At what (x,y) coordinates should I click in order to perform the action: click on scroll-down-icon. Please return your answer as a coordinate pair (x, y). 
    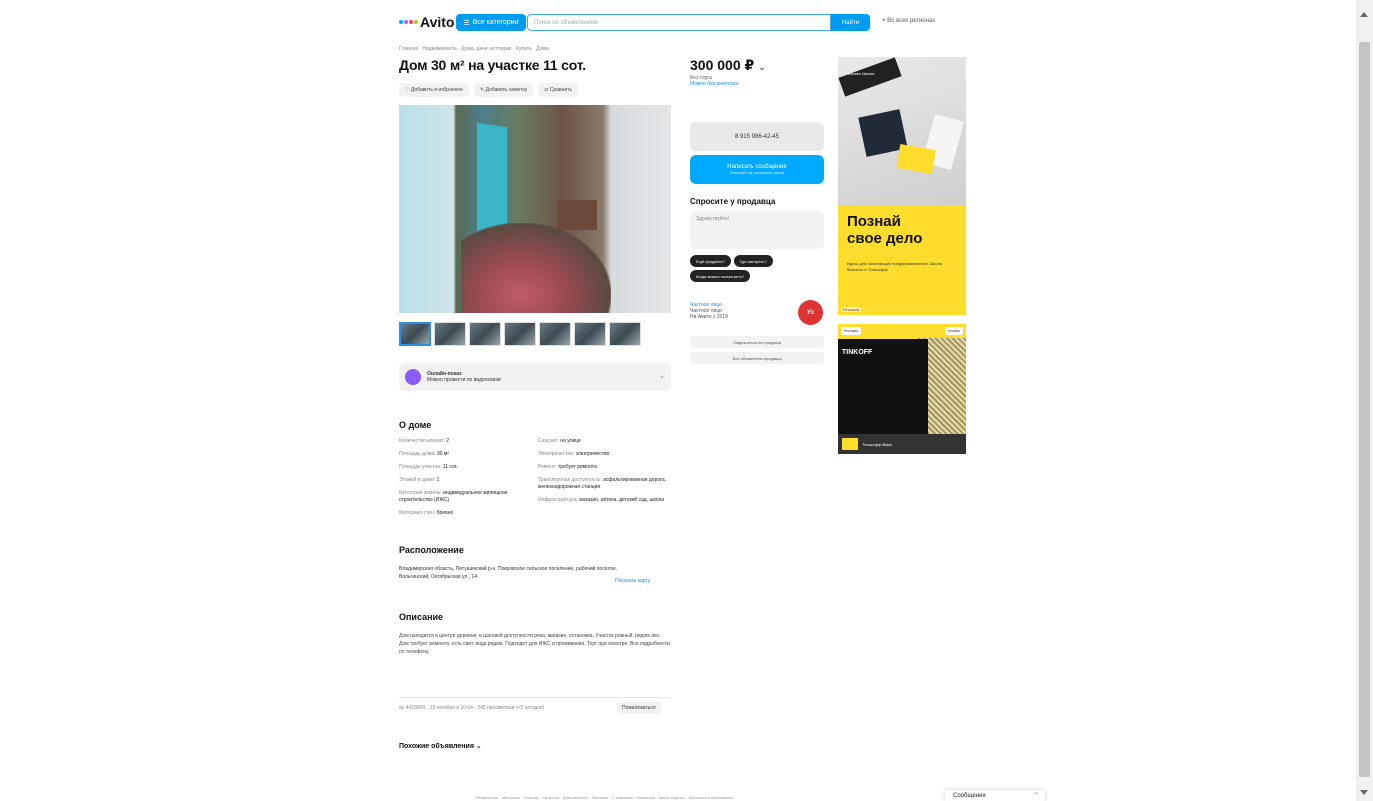
    Looking at the image, I should click on (1364, 792).